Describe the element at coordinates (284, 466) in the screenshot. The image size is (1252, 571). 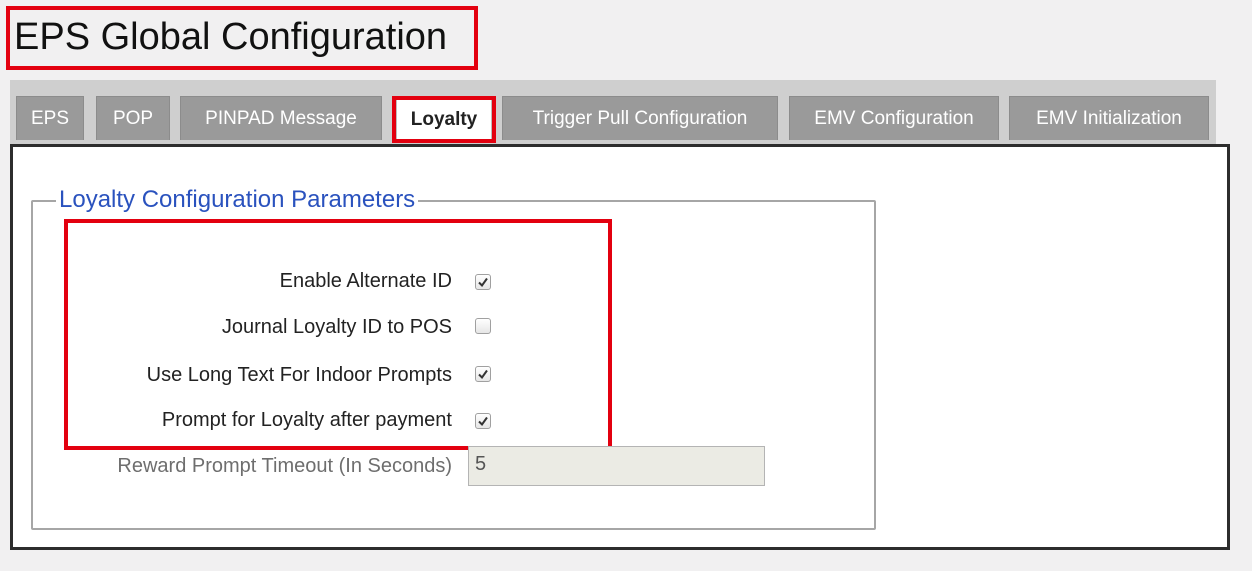
I see `reward-prompt-timeout-label: Reward Prompt Timeout (In Seconds)` at that location.